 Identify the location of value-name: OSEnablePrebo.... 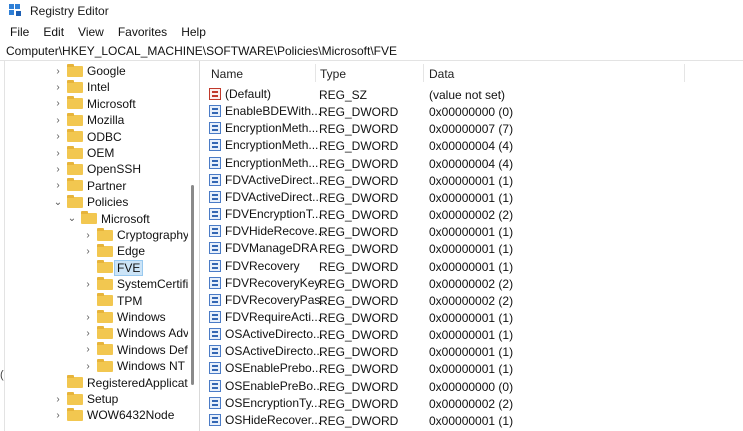
(273, 368).